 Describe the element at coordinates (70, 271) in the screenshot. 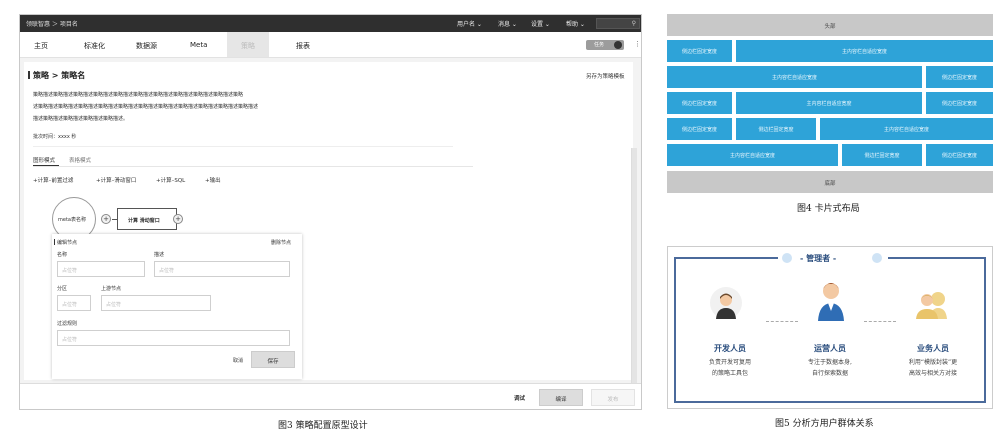

I see `name-placeholder: 占位符` at that location.